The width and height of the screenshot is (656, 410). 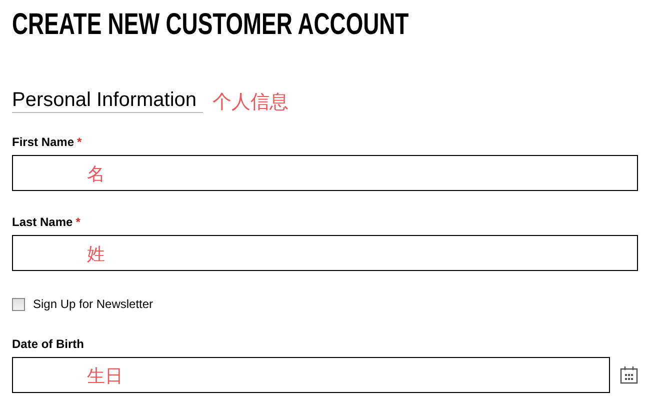 What do you see at coordinates (210, 25) in the screenshot?
I see `page-title: CREATE NEW CUSTOMER ACCOUNT` at bounding box center [210, 25].